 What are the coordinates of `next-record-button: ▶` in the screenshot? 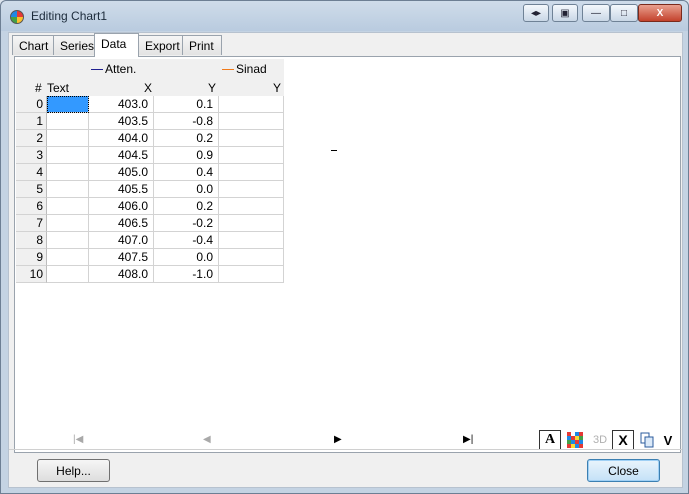 It's located at (338, 439).